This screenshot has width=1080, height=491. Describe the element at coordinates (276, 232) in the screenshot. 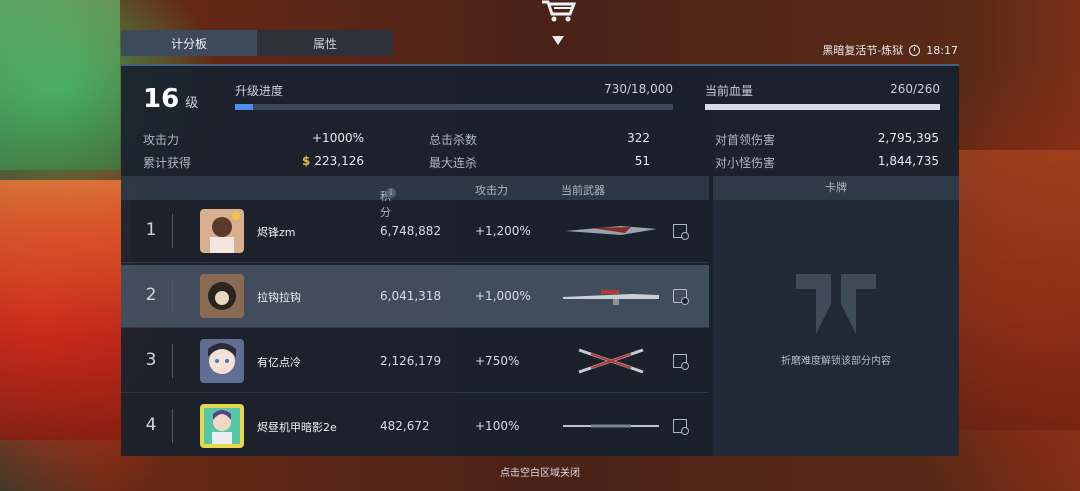

I see `player-name: 烬锋zm` at that location.